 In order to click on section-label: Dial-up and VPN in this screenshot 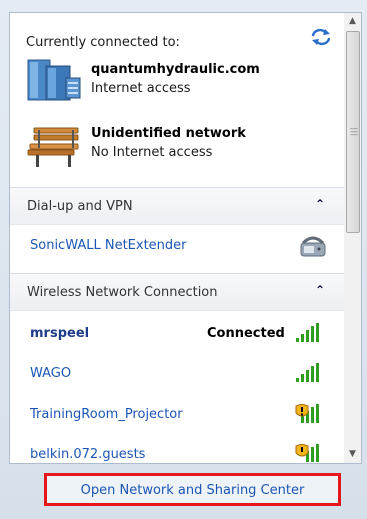, I will do `click(80, 206)`.